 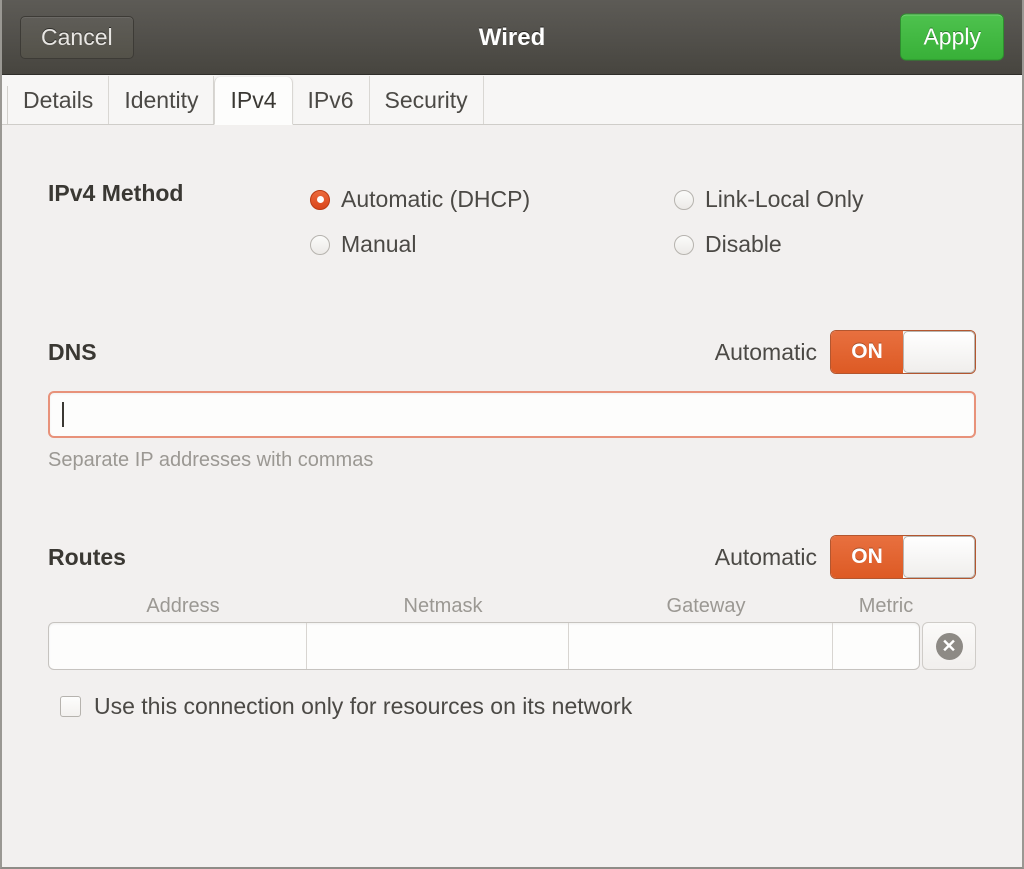 I want to click on routes-field-group, so click(x=484, y=646).